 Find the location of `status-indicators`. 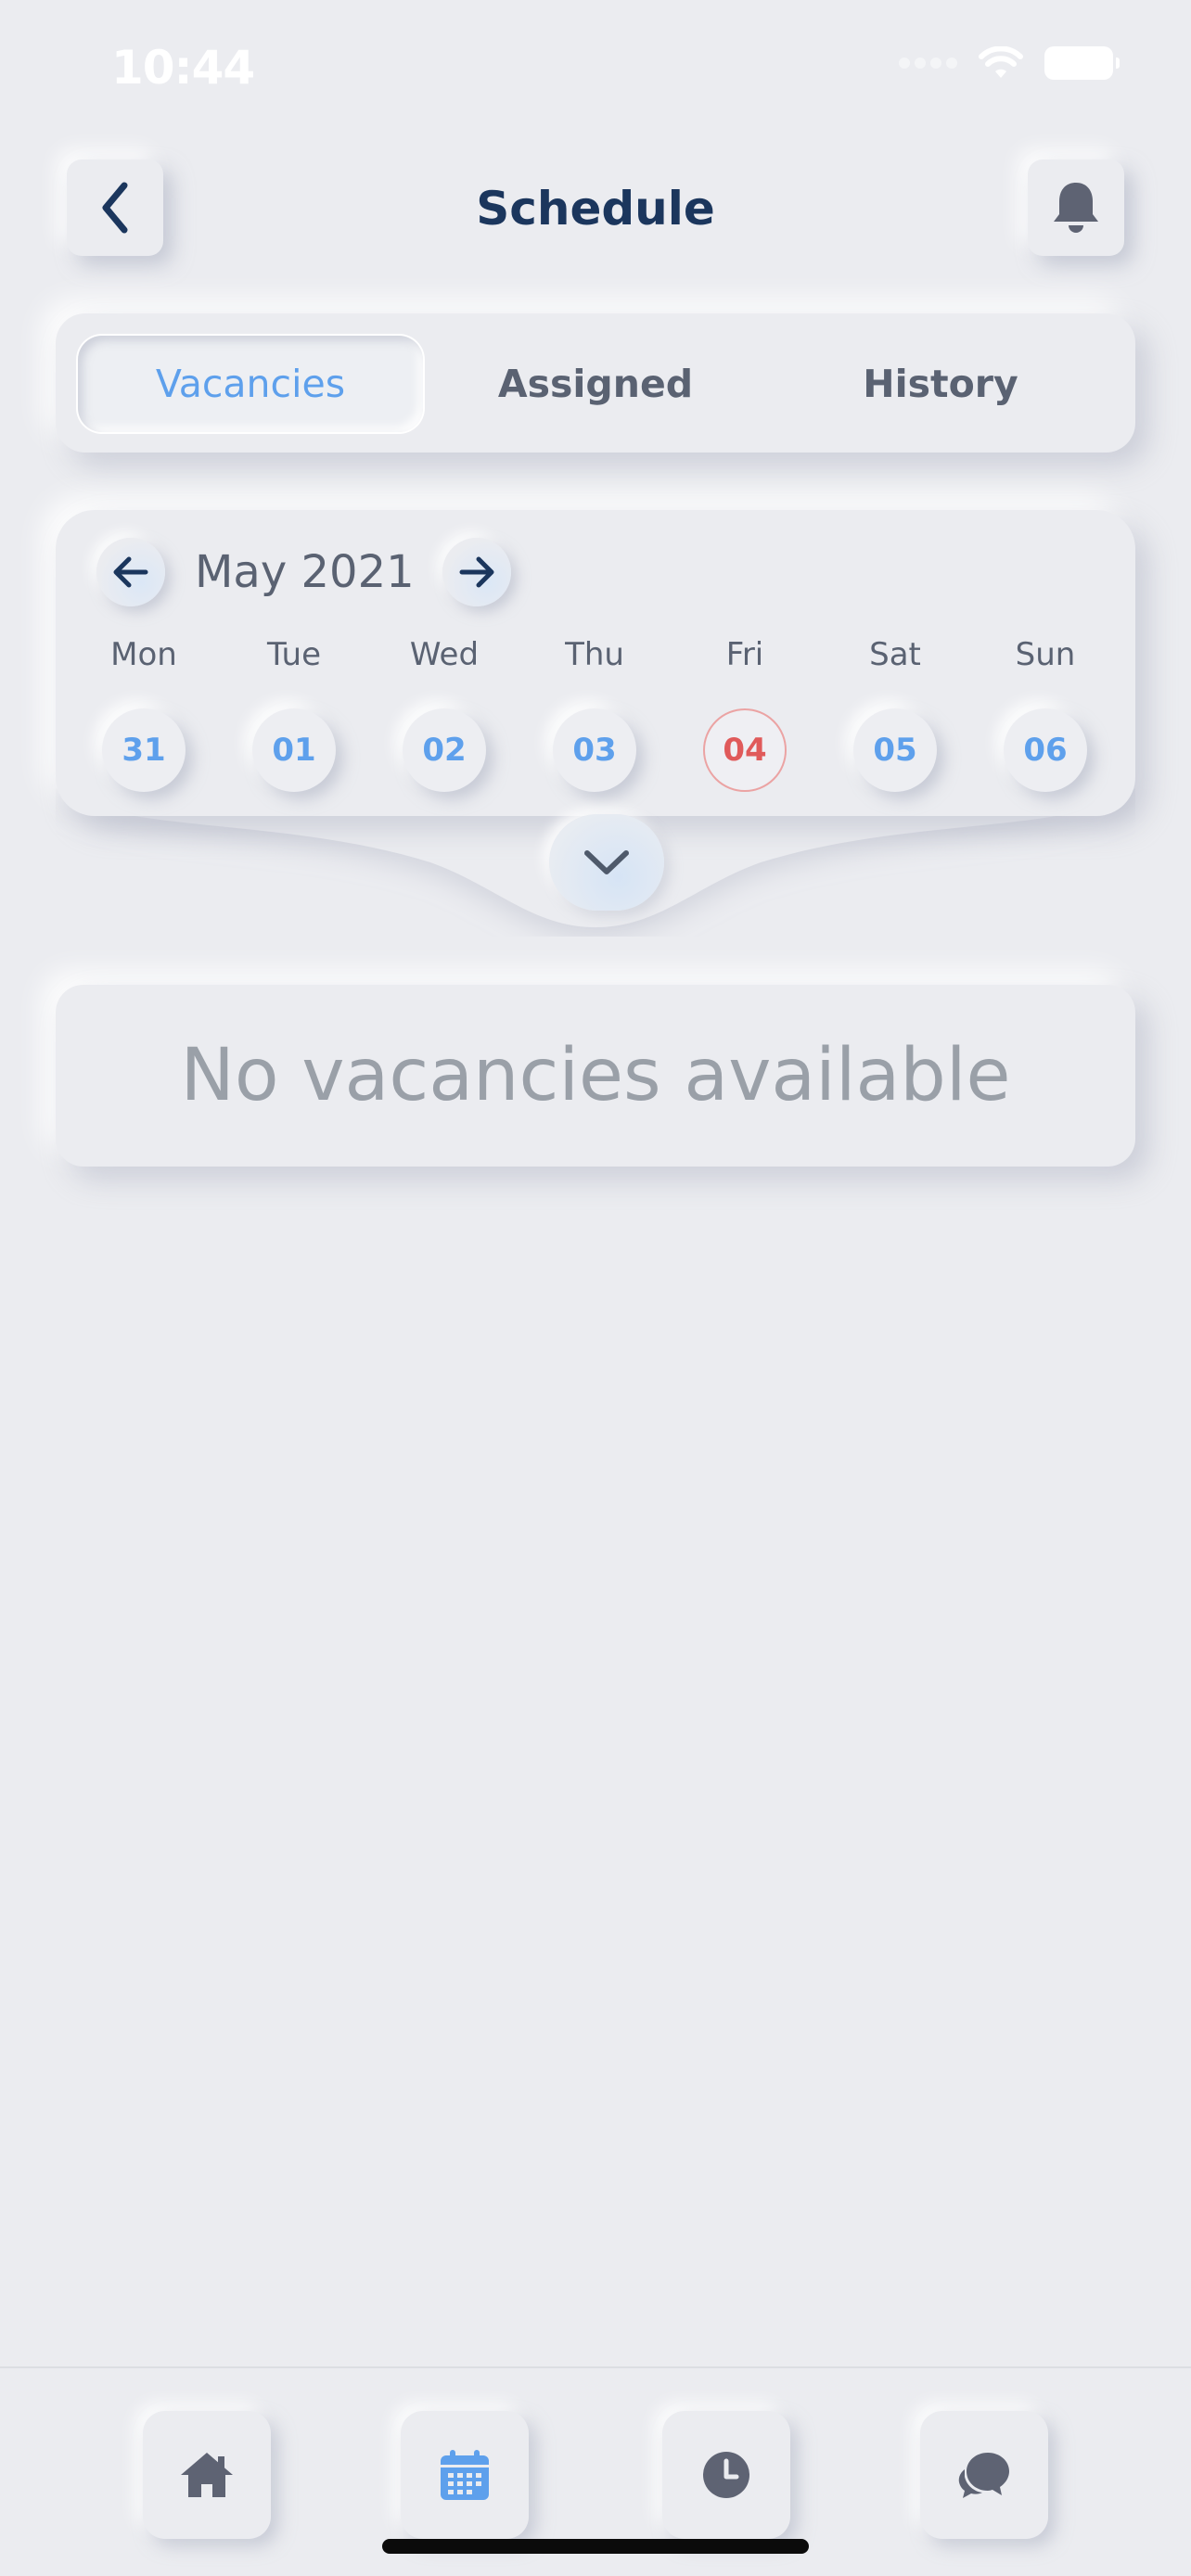

status-indicators is located at coordinates (1010, 63).